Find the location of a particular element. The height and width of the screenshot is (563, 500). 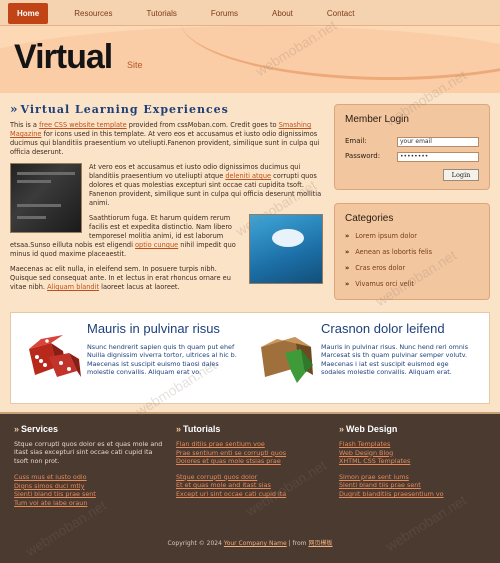

category-item: » Aenean as lobortis felis is located at coordinates (412, 254).